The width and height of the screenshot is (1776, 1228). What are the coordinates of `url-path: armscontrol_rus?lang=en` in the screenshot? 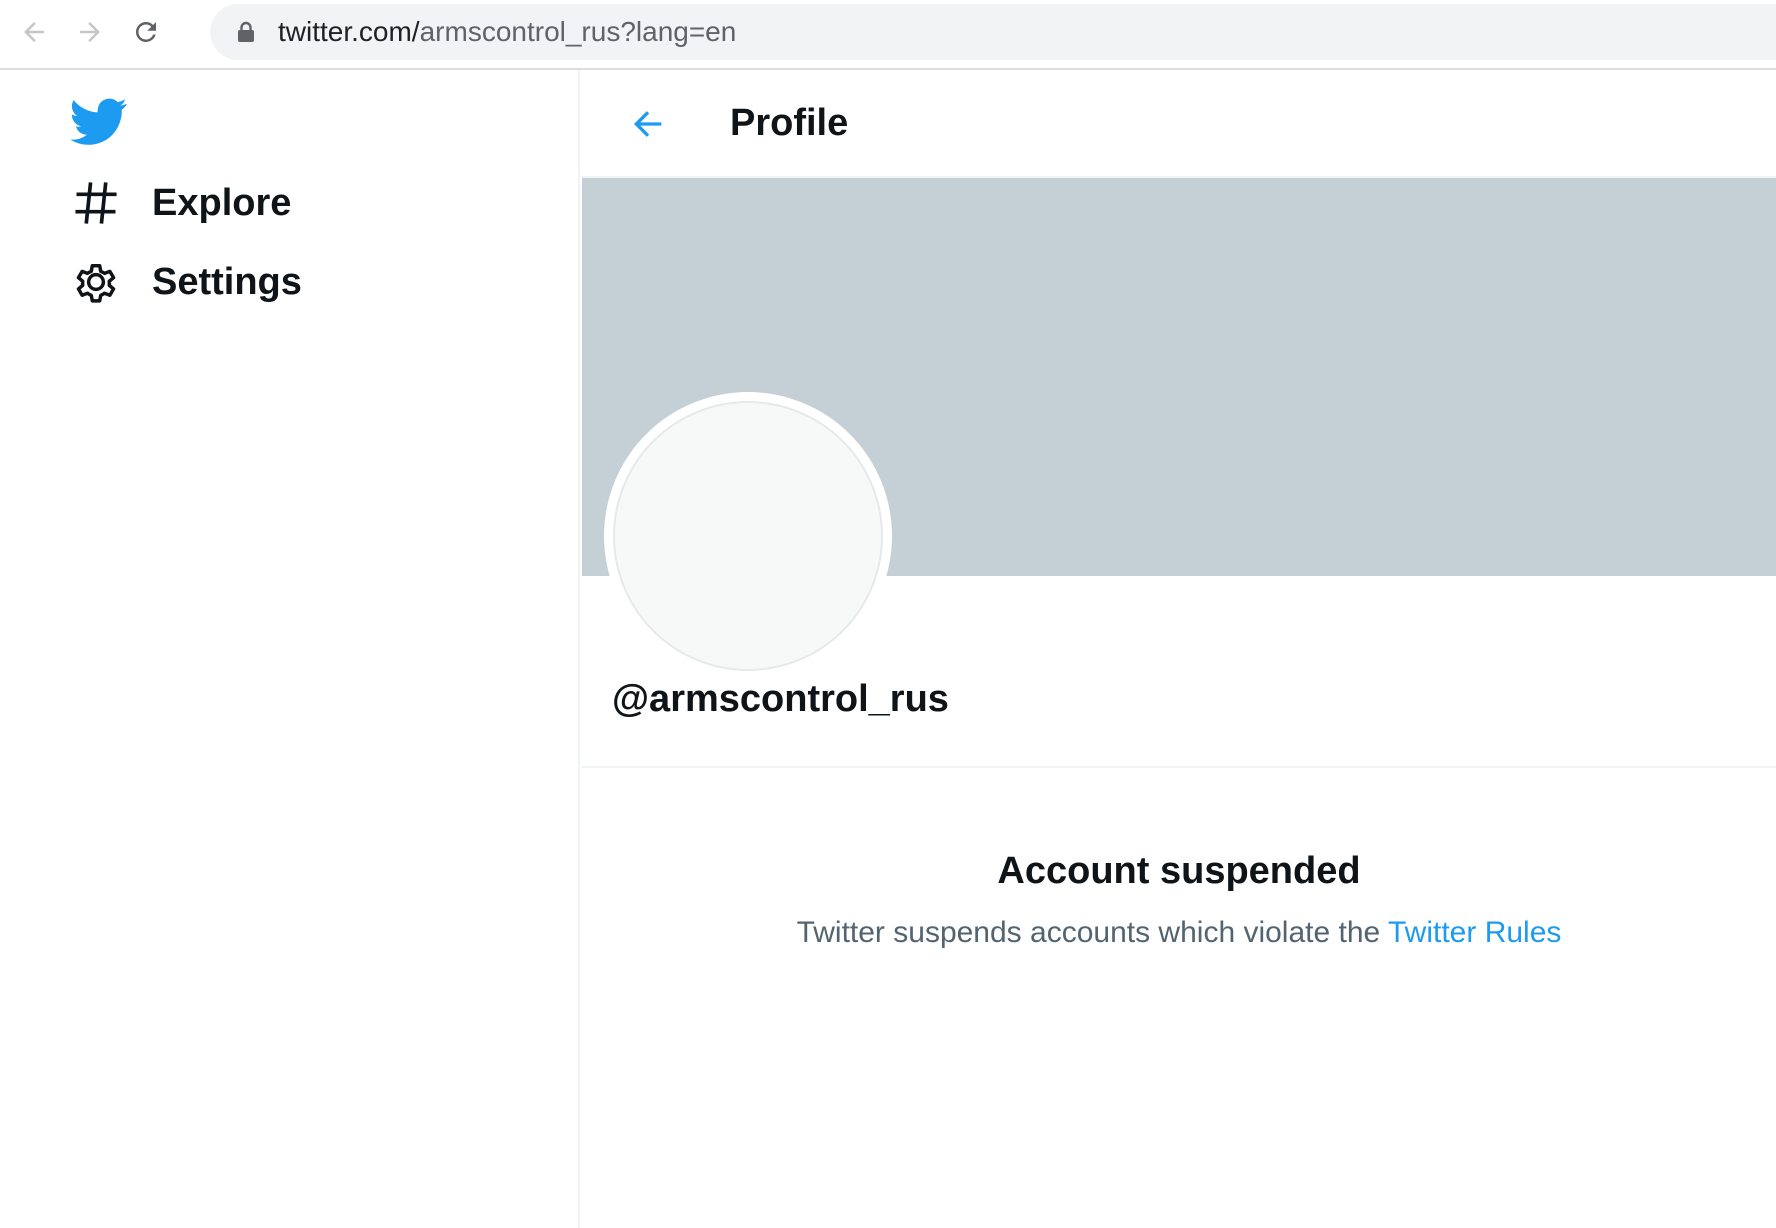 It's located at (578, 31).